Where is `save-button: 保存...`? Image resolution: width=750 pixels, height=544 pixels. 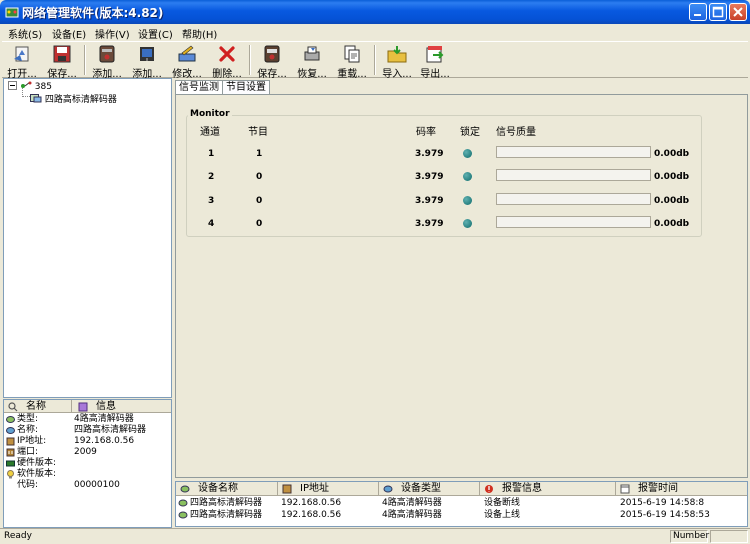
save-button: 保存... is located at coordinates (62, 61).